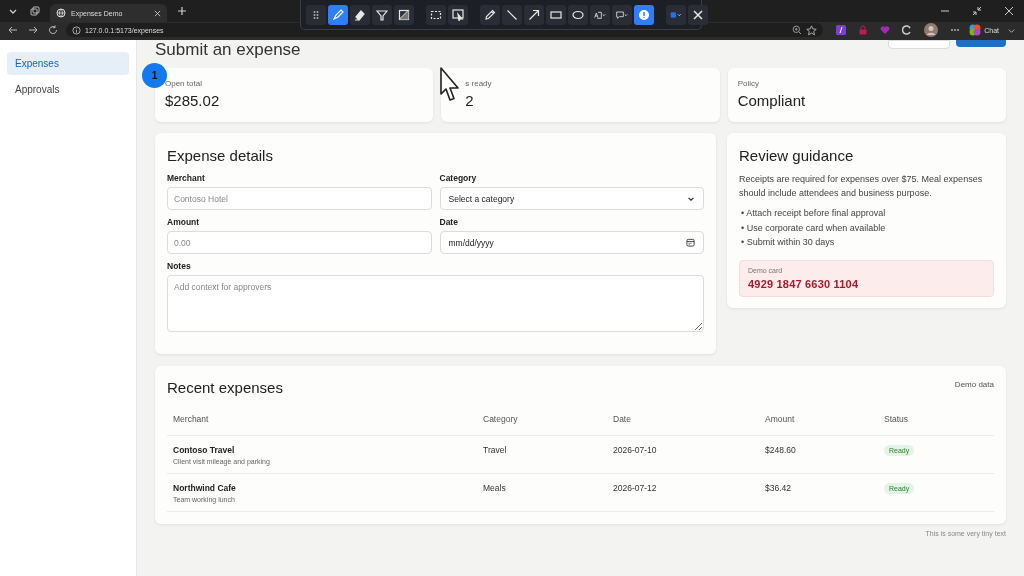 Image resolution: width=1024 pixels, height=576 pixels. Describe the element at coordinates (977, 11) in the screenshot. I see `restore-icon` at that location.